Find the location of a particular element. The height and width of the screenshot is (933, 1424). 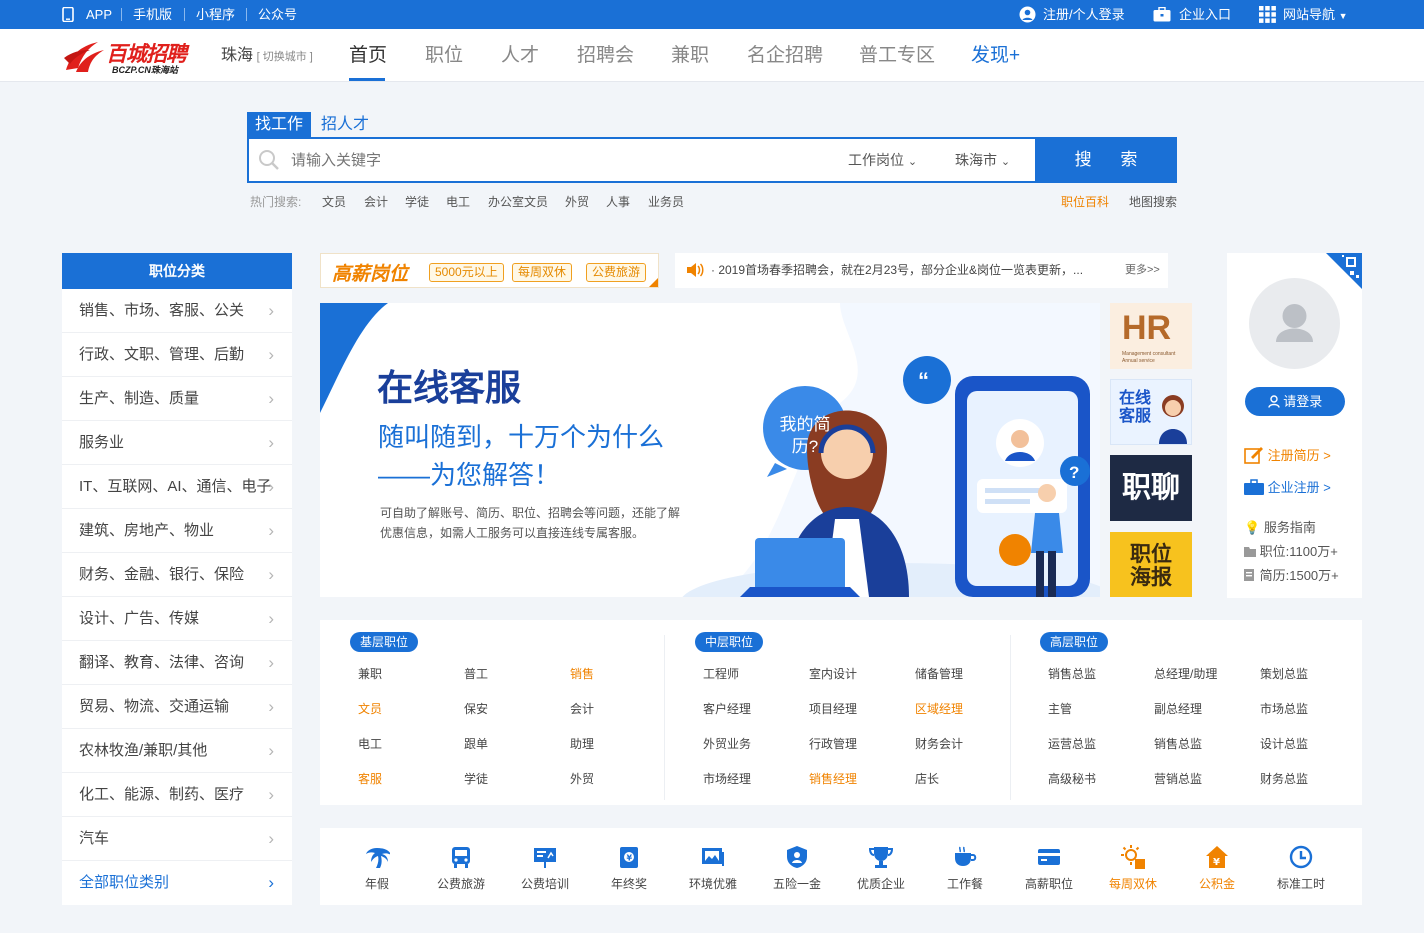

job-level-link: 区域经理 is located at coordinates (939, 708).